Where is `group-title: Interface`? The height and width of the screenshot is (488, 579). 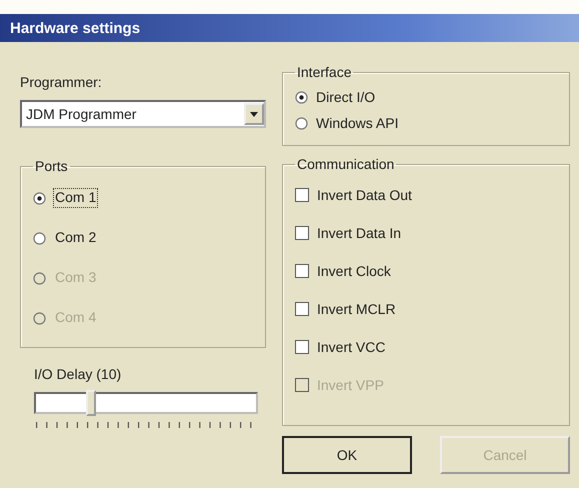 group-title: Interface is located at coordinates (324, 72).